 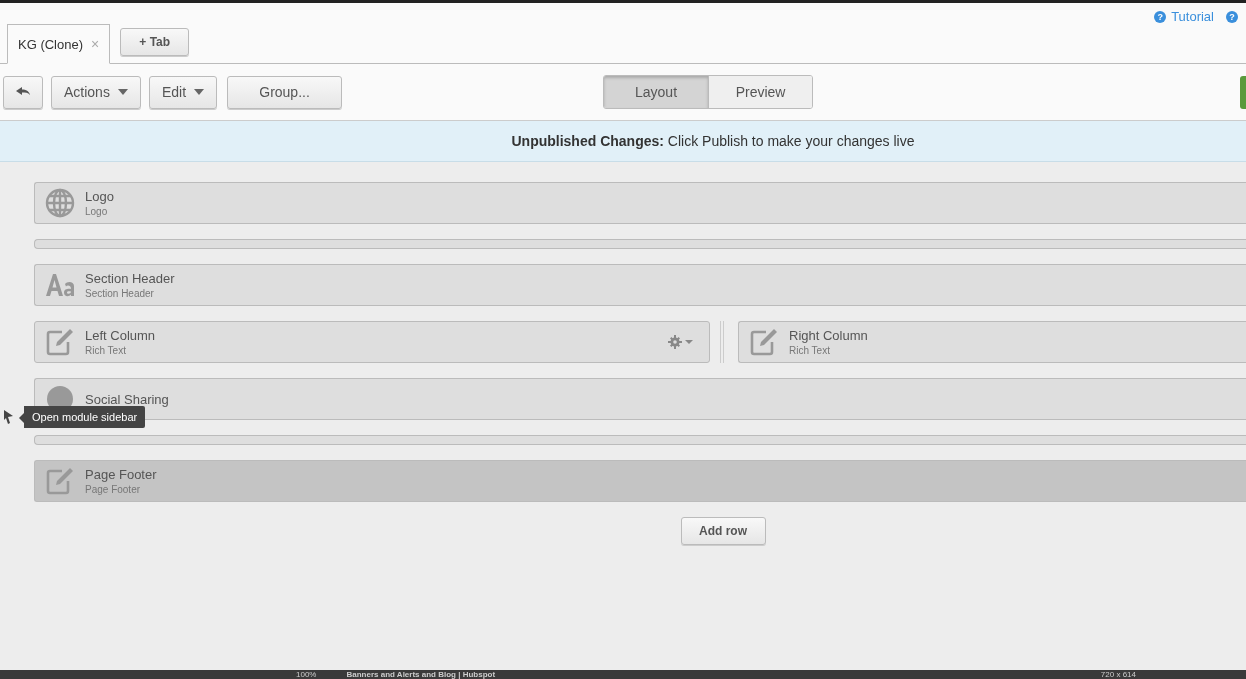 What do you see at coordinates (127, 399) in the screenshot?
I see `module-title: Social Sharing` at bounding box center [127, 399].